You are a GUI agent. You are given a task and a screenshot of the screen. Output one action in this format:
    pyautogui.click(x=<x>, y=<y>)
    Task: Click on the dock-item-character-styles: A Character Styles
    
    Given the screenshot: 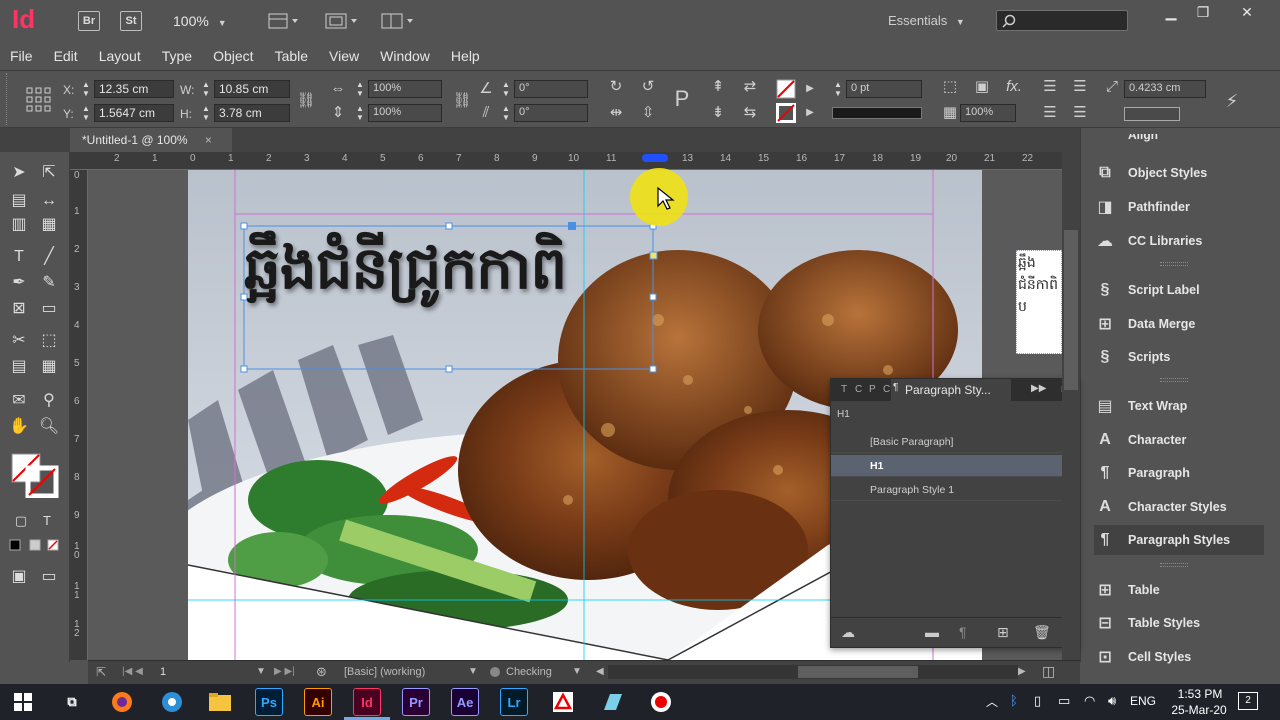 What is the action you would take?
    pyautogui.click(x=1179, y=507)
    